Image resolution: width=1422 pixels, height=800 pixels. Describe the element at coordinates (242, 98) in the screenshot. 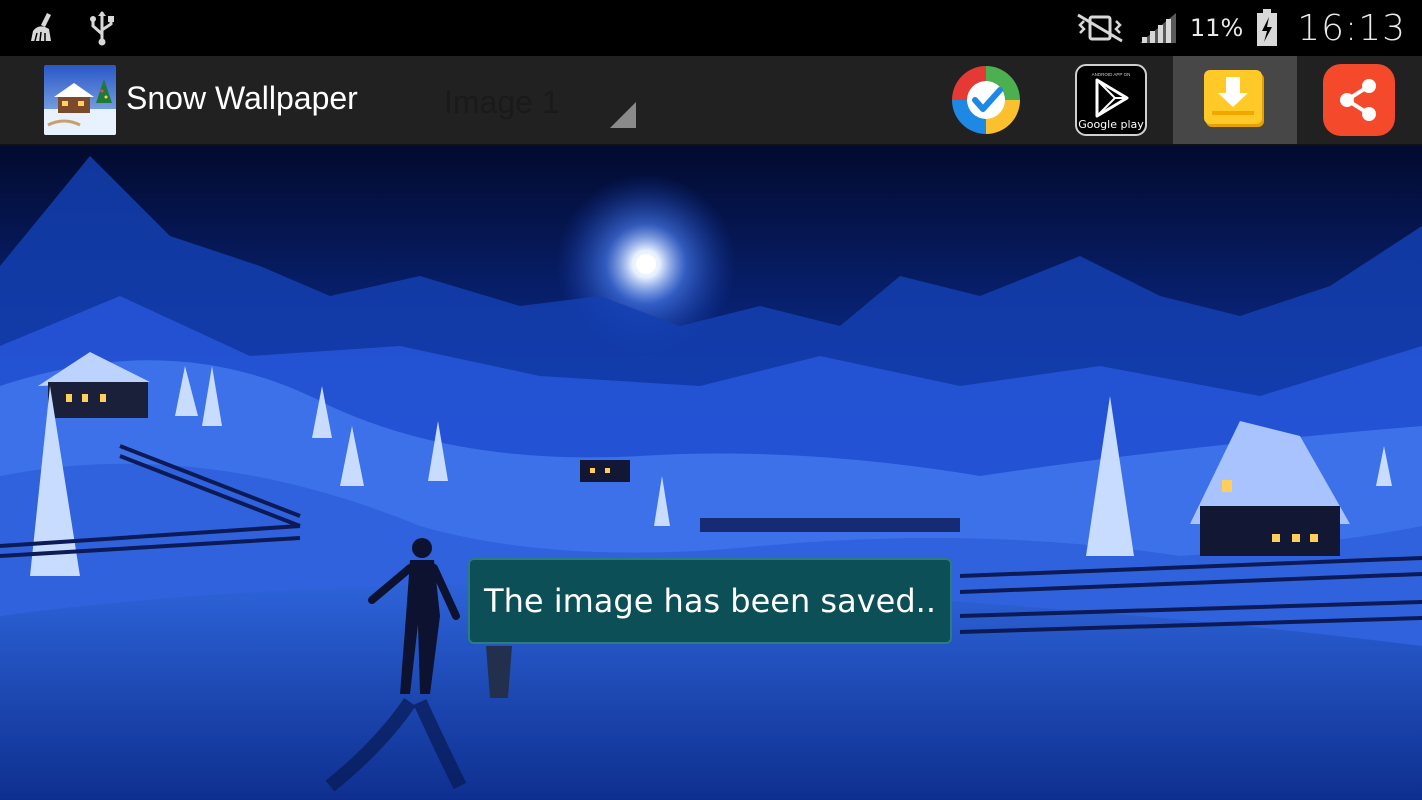

I see `app-title: Snow Wallpaper` at that location.